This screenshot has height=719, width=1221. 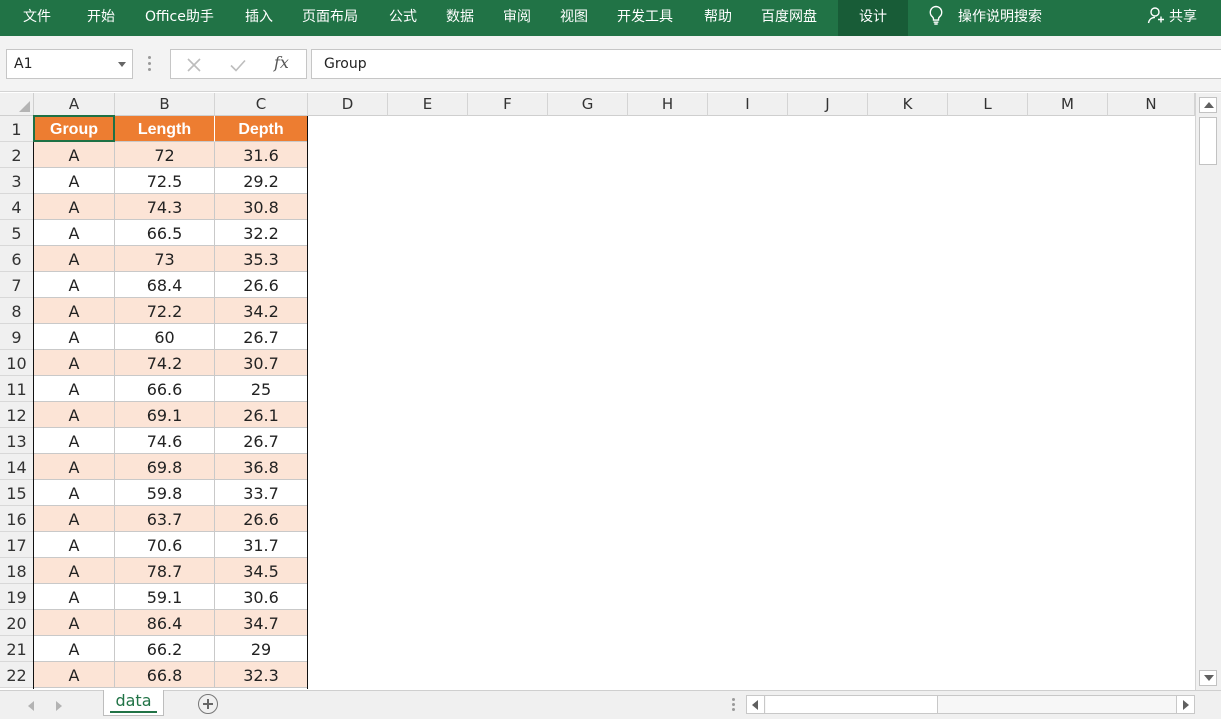 I want to click on table-header-cell: Length, so click(x=165, y=129).